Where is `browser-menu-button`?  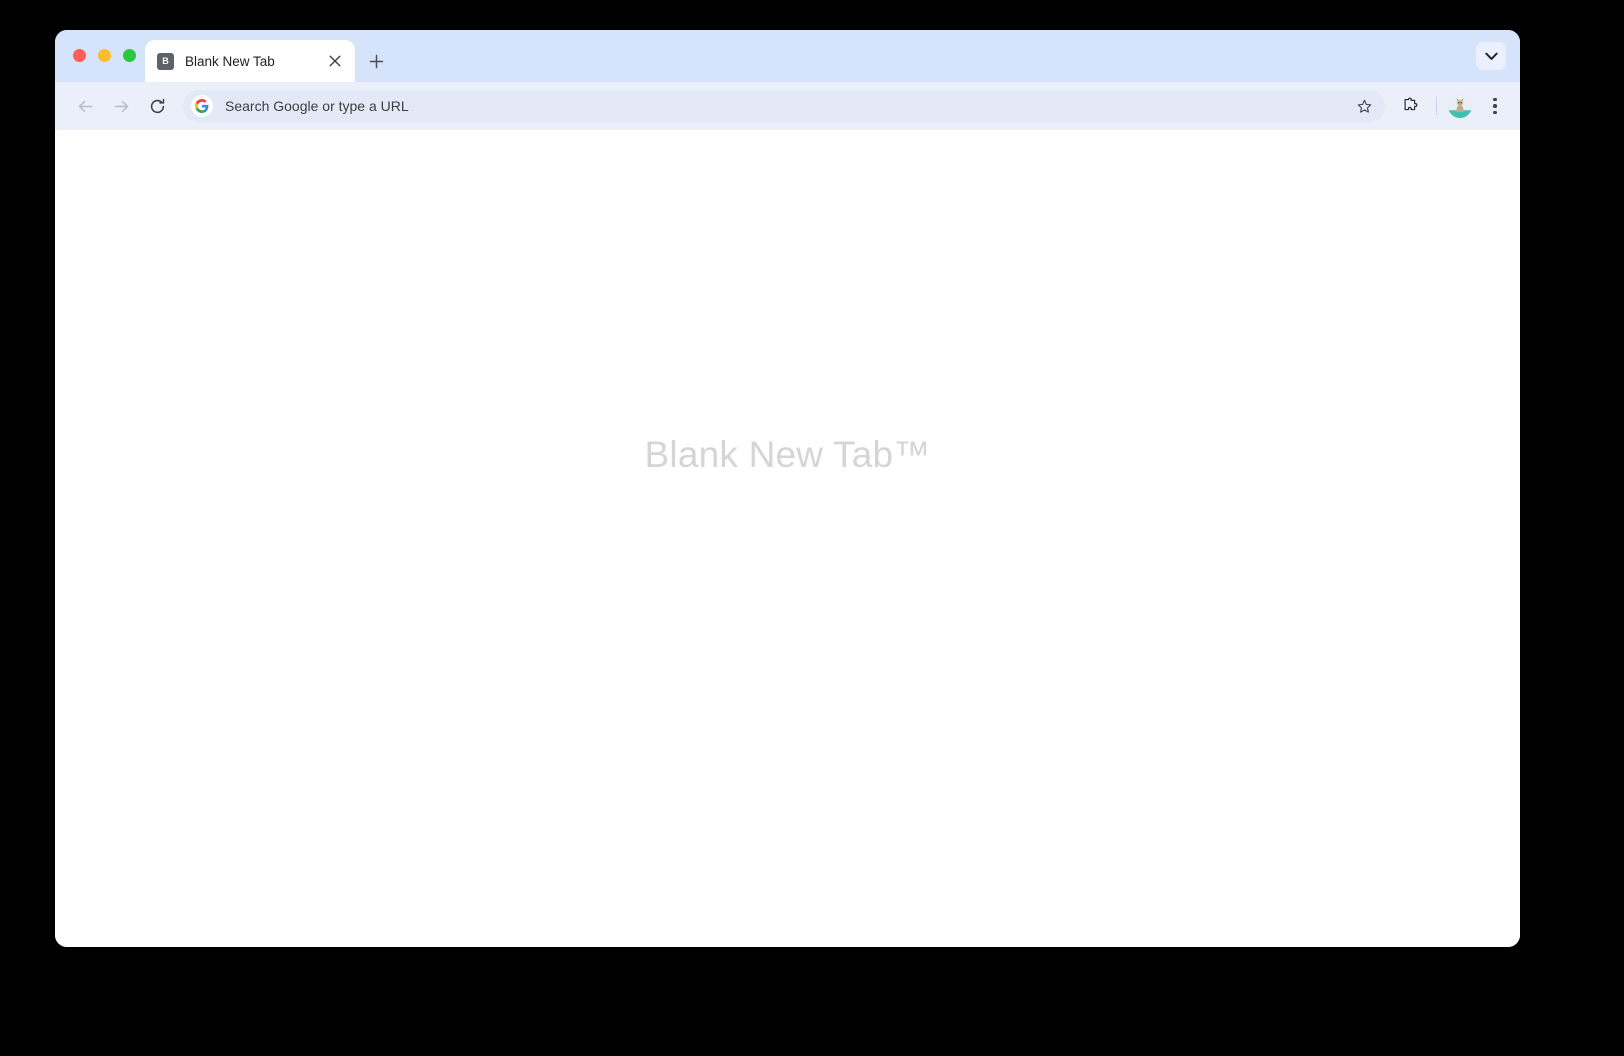
browser-menu-button is located at coordinates (1495, 106).